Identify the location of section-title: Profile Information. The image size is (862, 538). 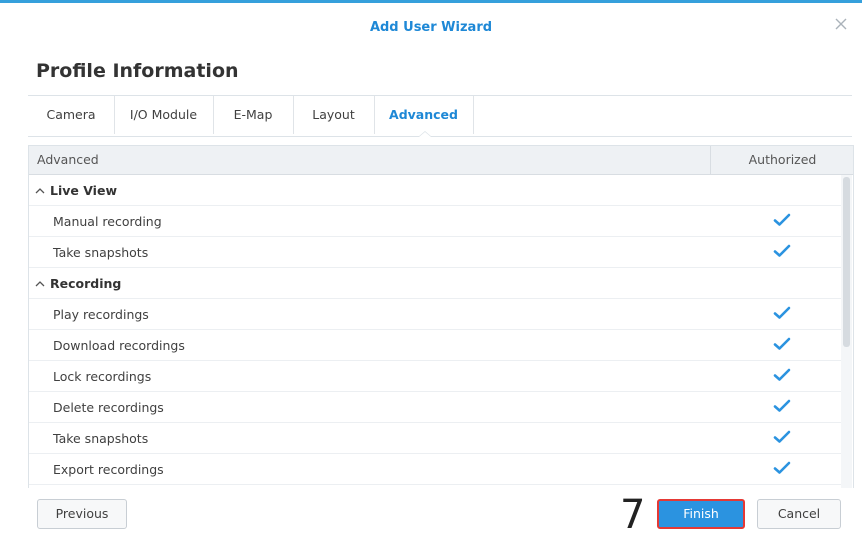
(137, 71).